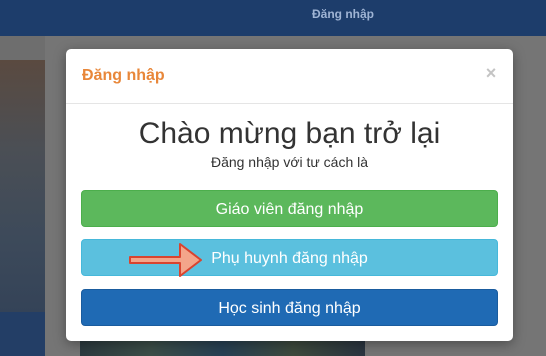 This screenshot has height=356, width=546. What do you see at coordinates (289, 307) in the screenshot?
I see `student-login-button: Học sinh đăng nhập` at bounding box center [289, 307].